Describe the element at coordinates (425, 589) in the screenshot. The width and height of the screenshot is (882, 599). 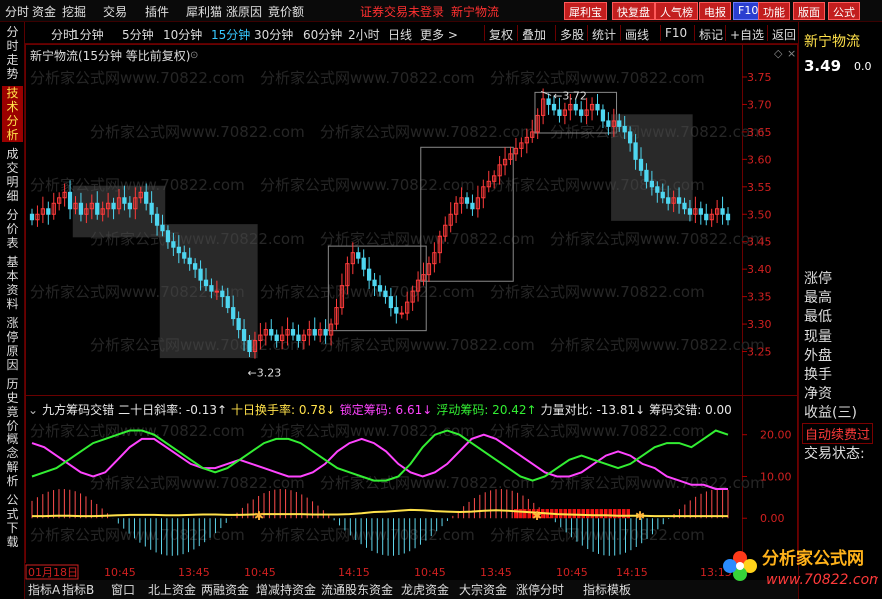
I see `bottom-tab: 龙虎资金` at that location.